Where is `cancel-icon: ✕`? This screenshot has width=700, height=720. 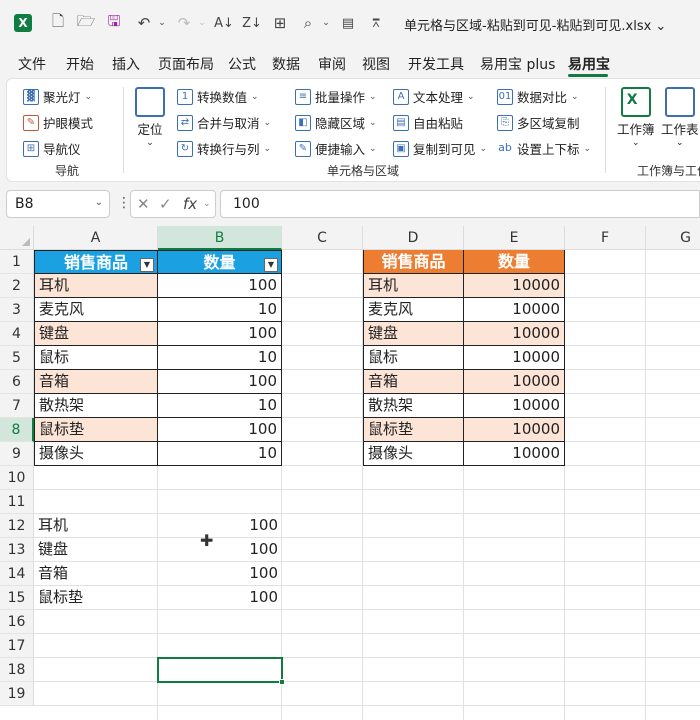 cancel-icon: ✕ is located at coordinates (143, 204).